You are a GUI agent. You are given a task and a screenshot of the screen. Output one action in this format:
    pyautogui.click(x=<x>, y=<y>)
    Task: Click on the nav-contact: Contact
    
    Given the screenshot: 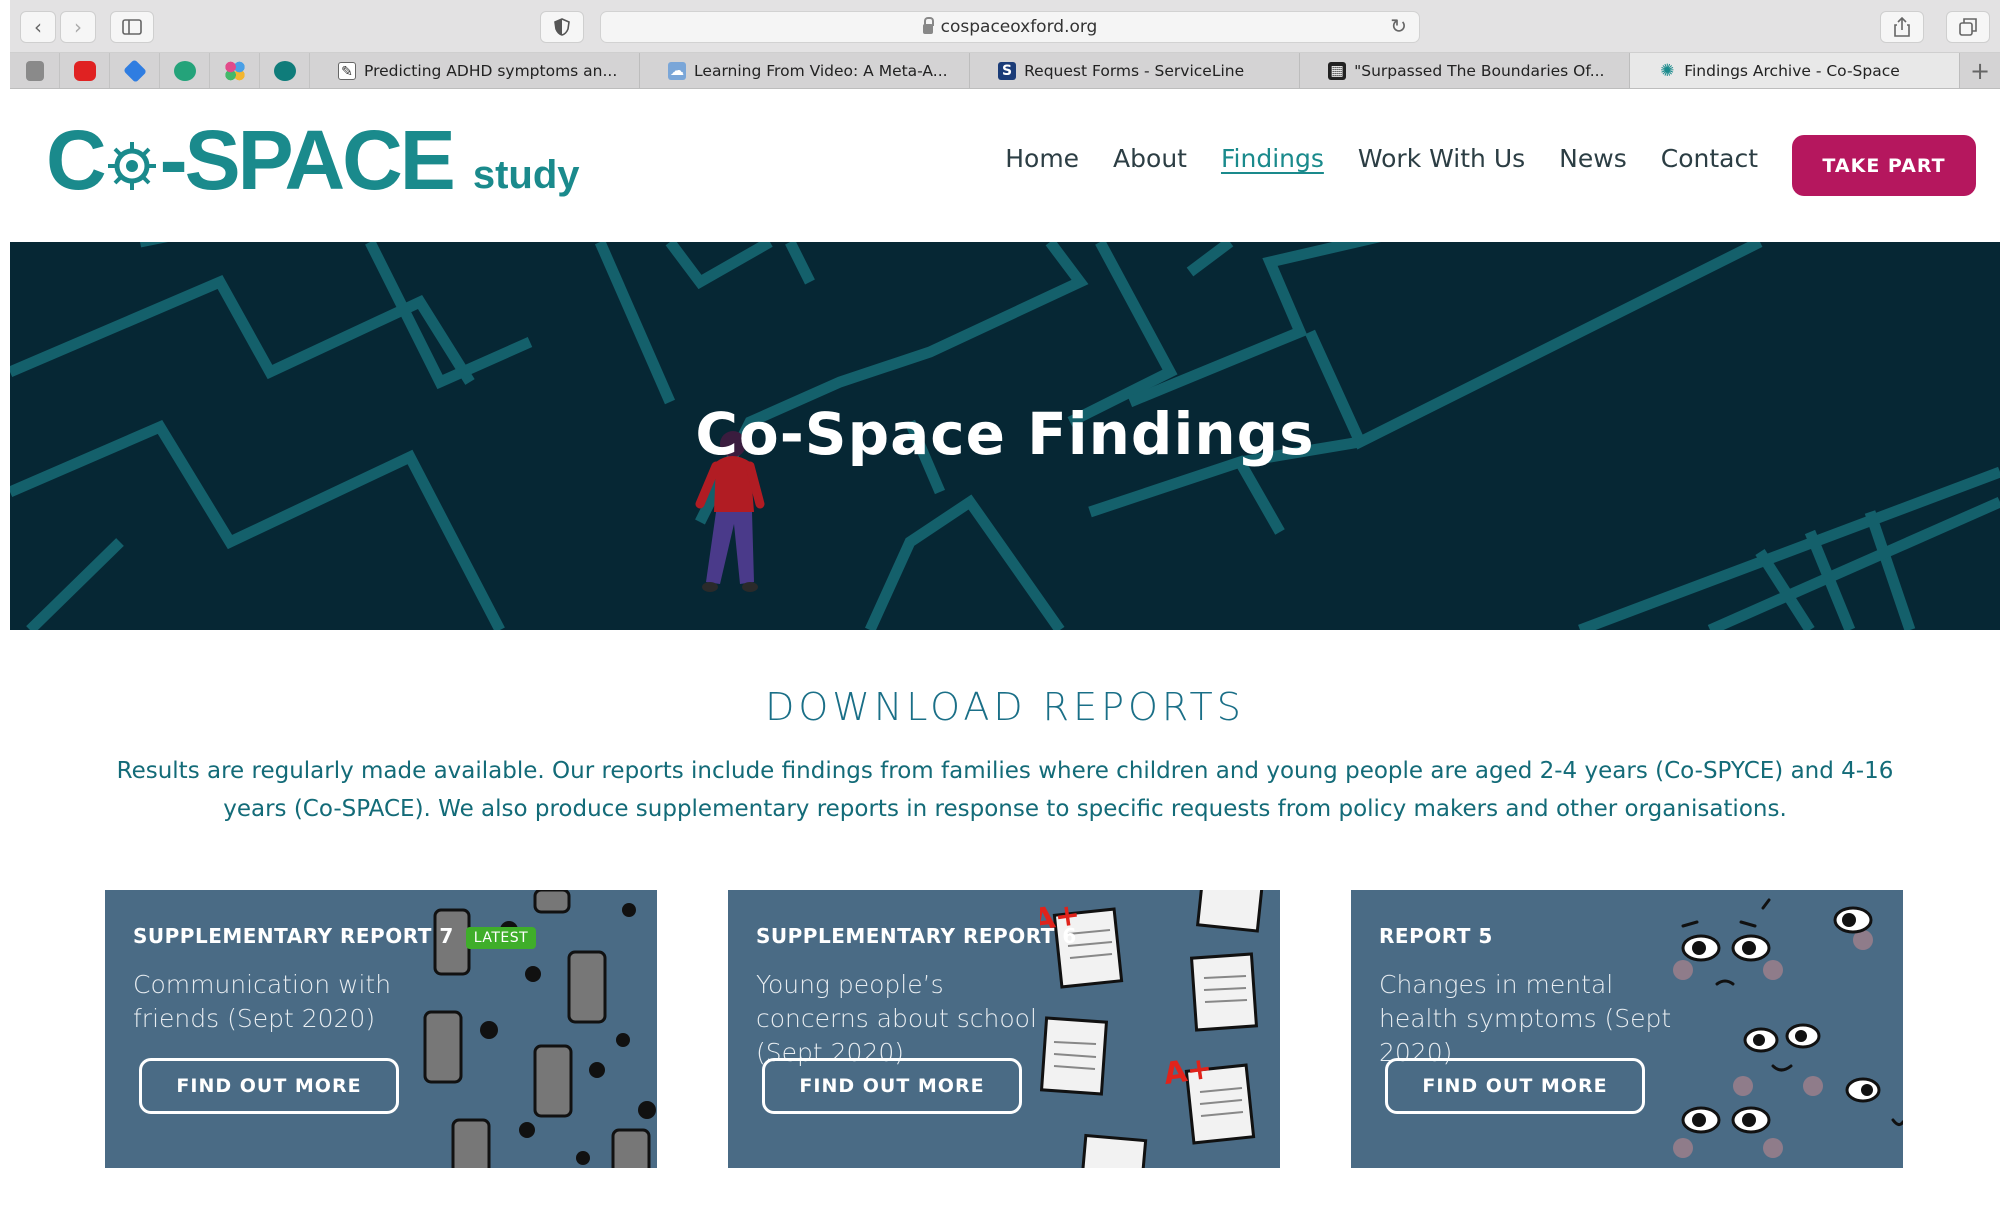 What is the action you would take?
    pyautogui.click(x=1709, y=158)
    